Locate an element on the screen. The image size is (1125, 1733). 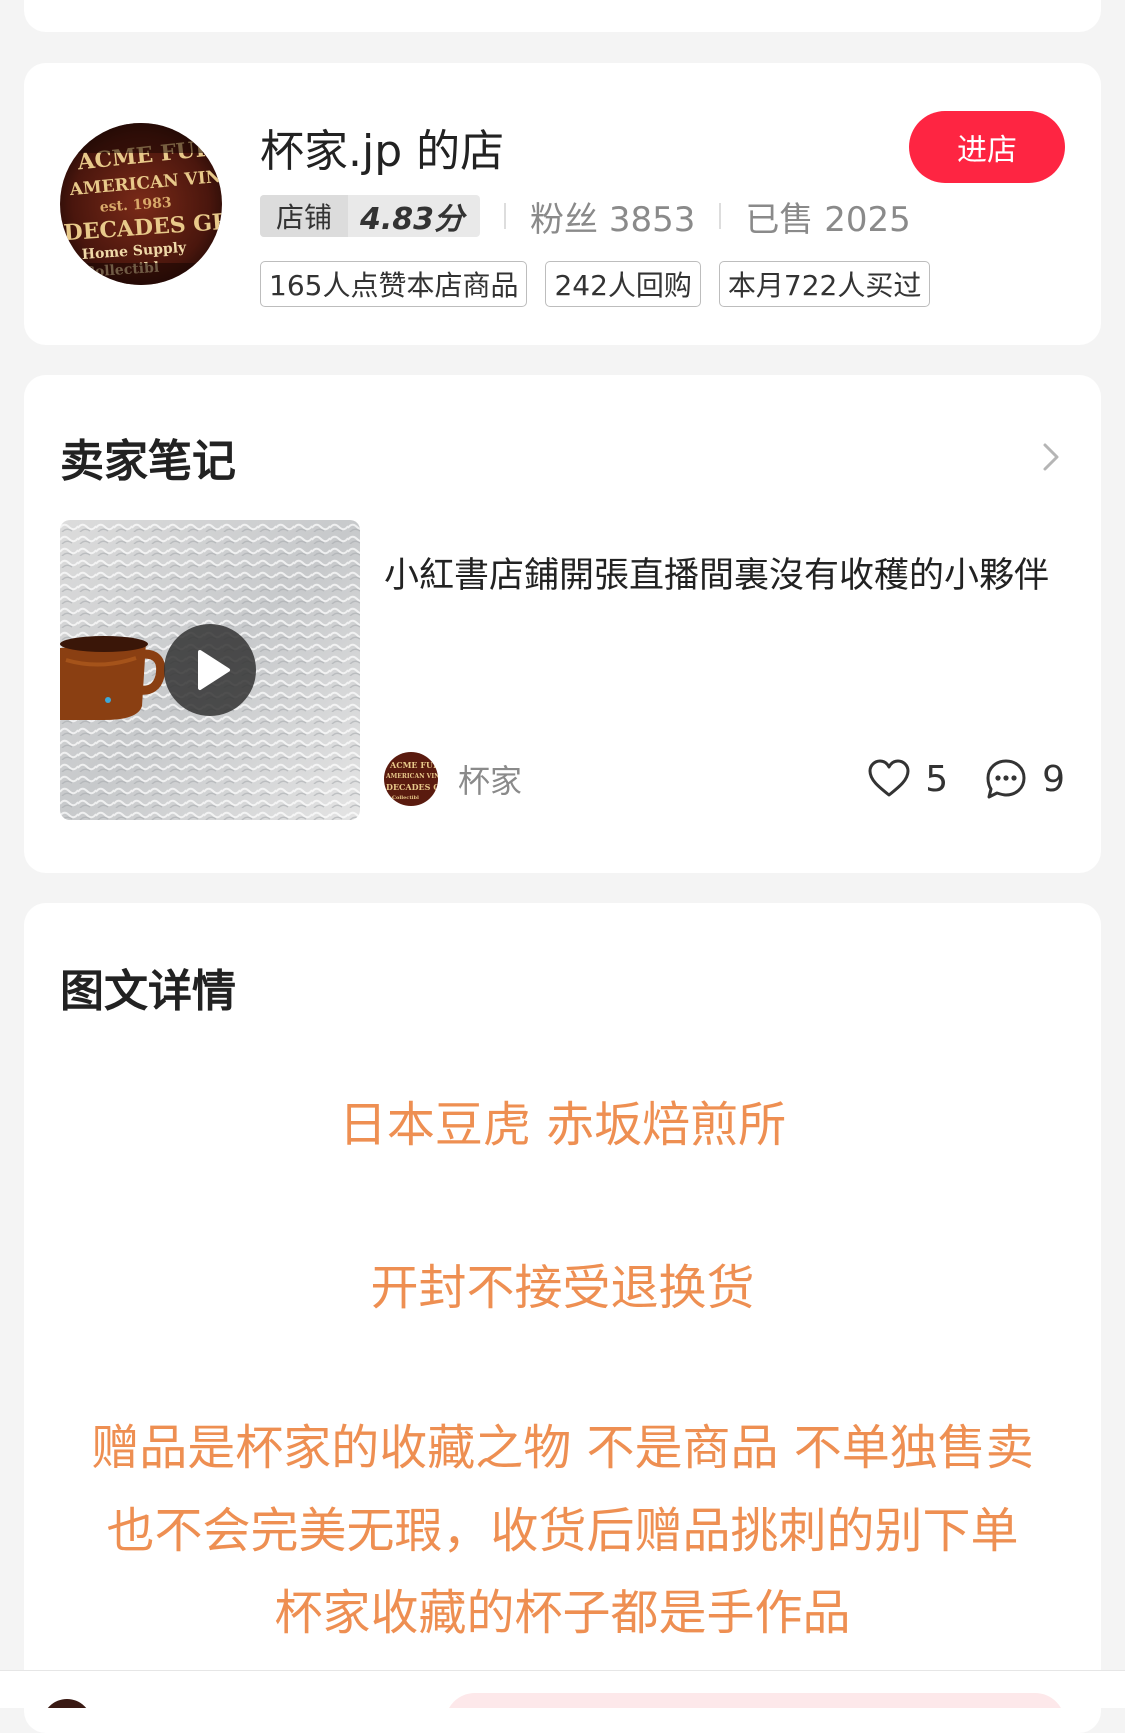
rating-badge: 店铺 4.83分 is located at coordinates (370, 216).